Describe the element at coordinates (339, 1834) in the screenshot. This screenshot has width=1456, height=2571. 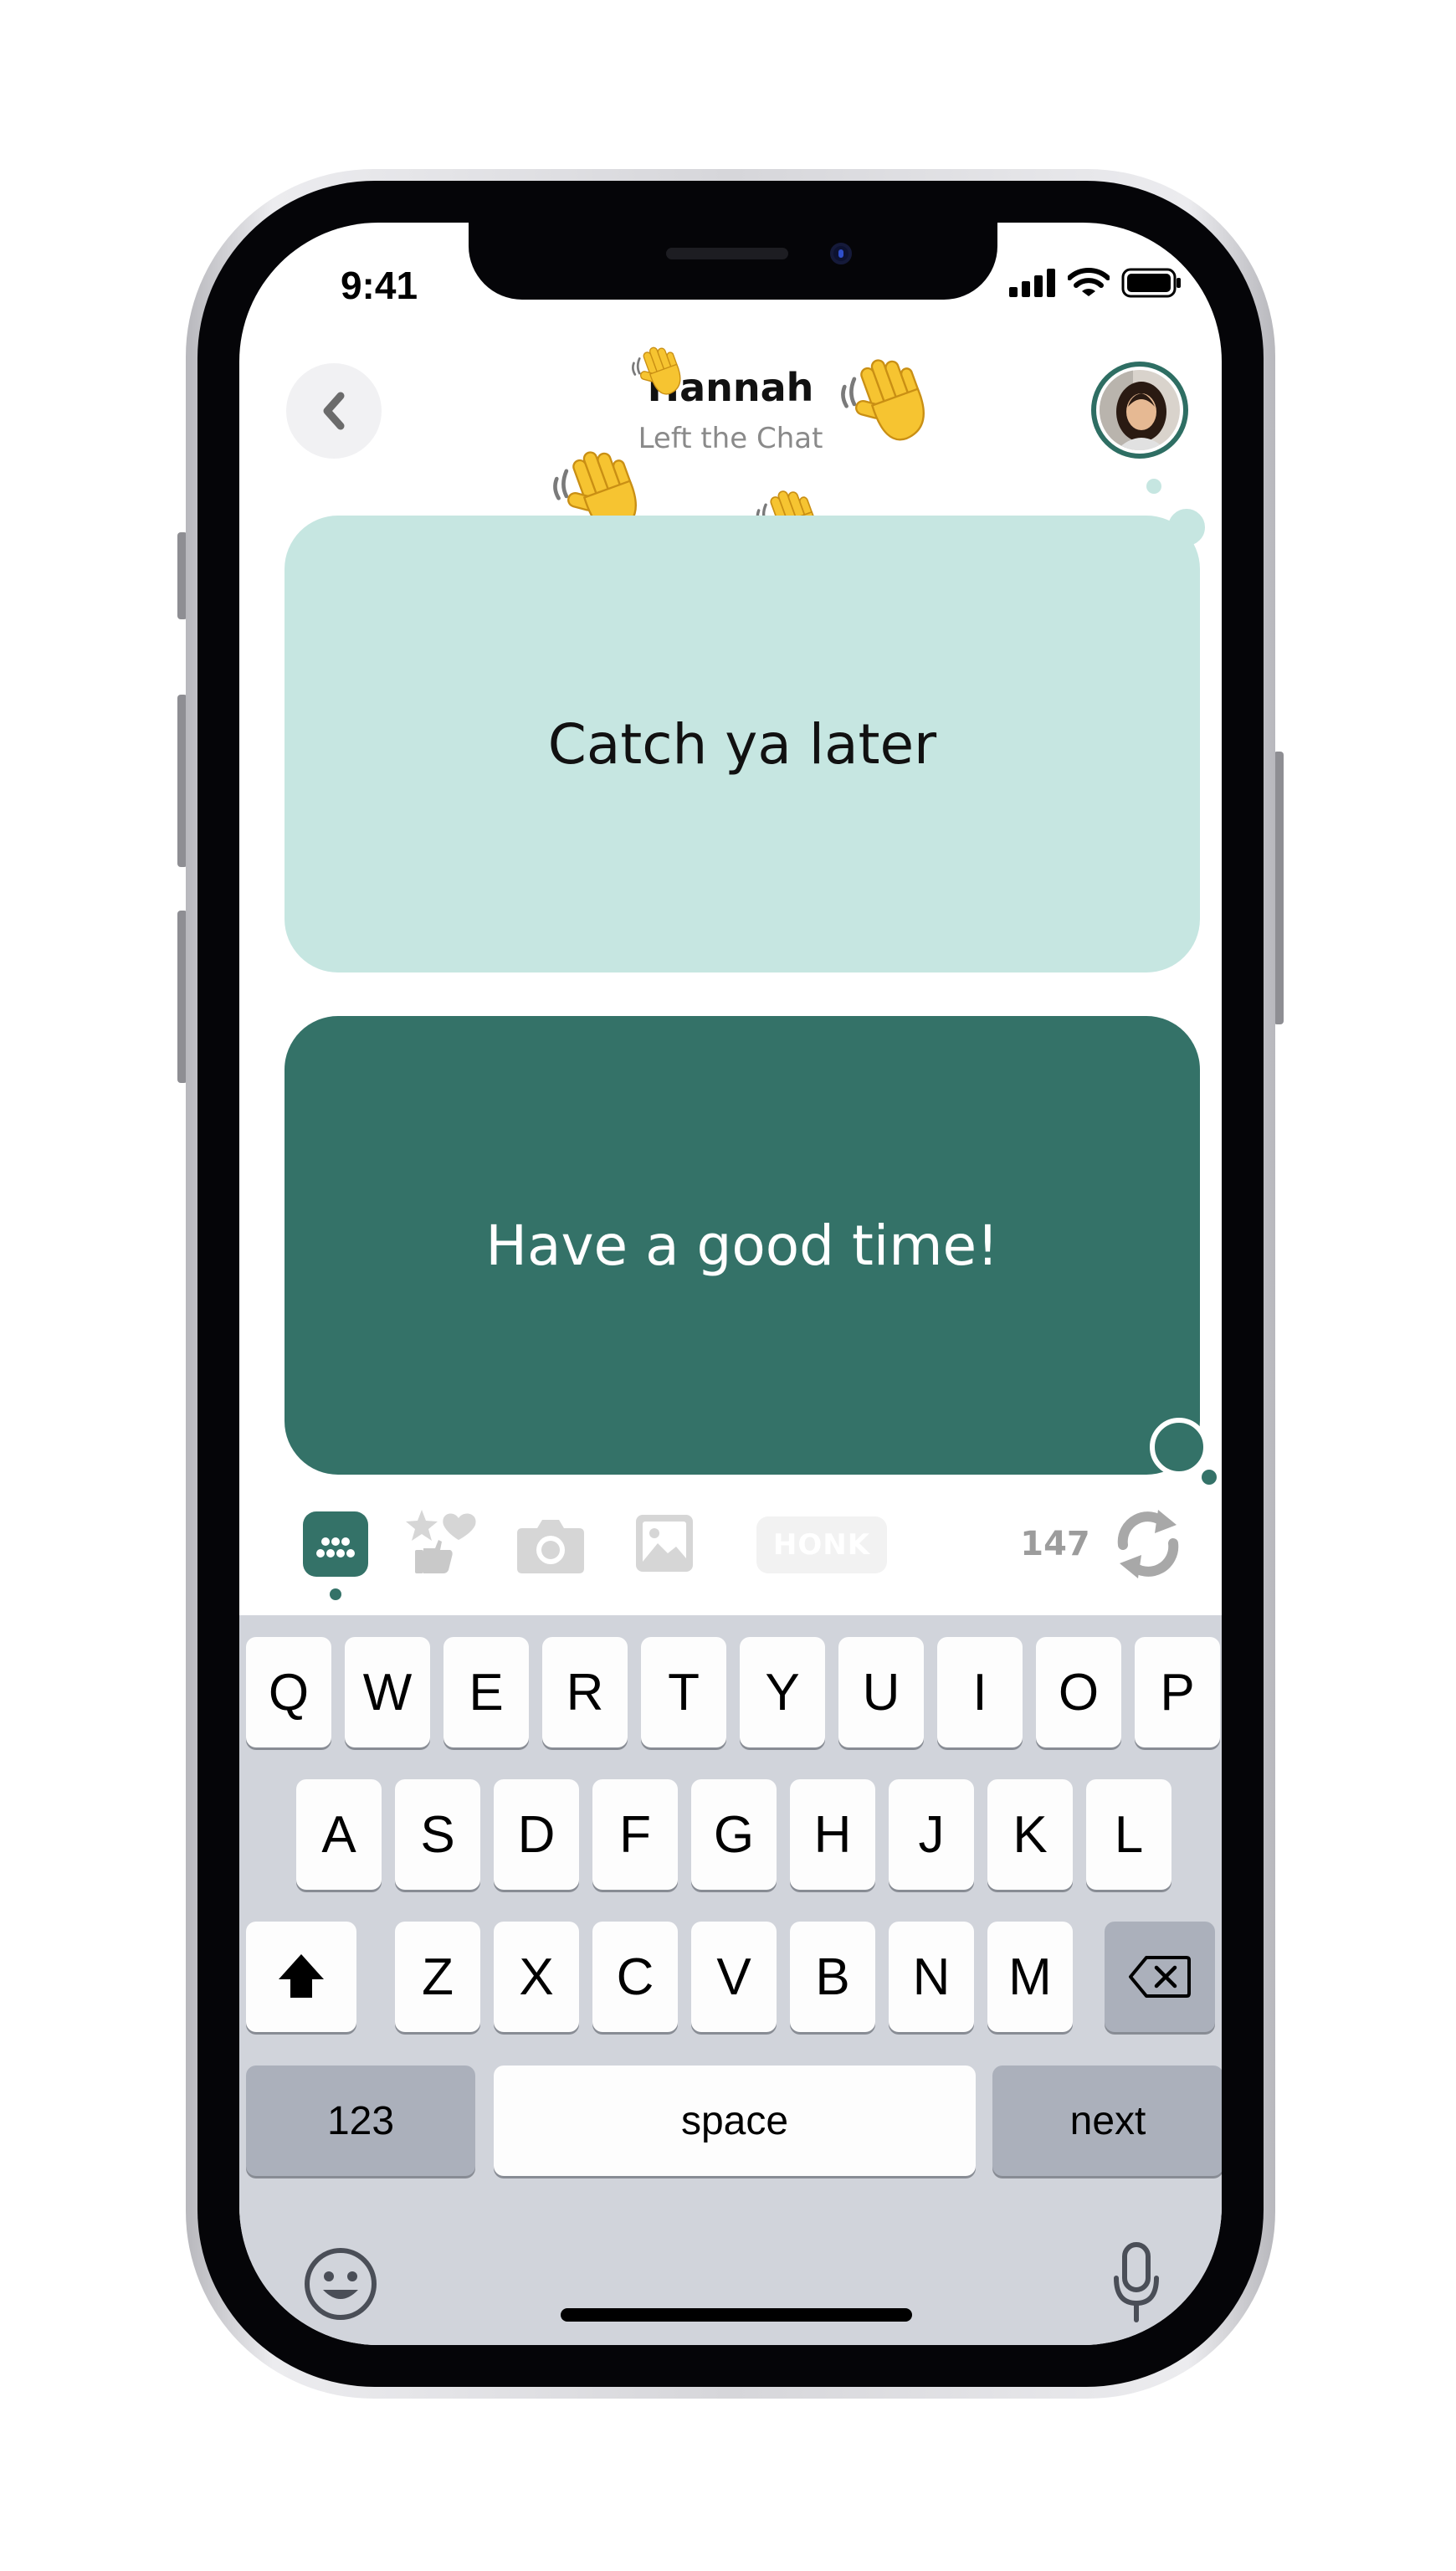
I see `key: A` at that location.